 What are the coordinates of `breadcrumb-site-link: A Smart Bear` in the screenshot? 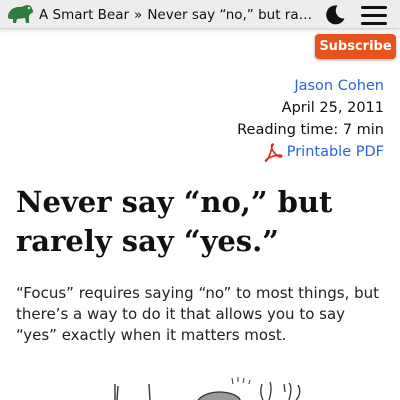 It's located at (84, 15).